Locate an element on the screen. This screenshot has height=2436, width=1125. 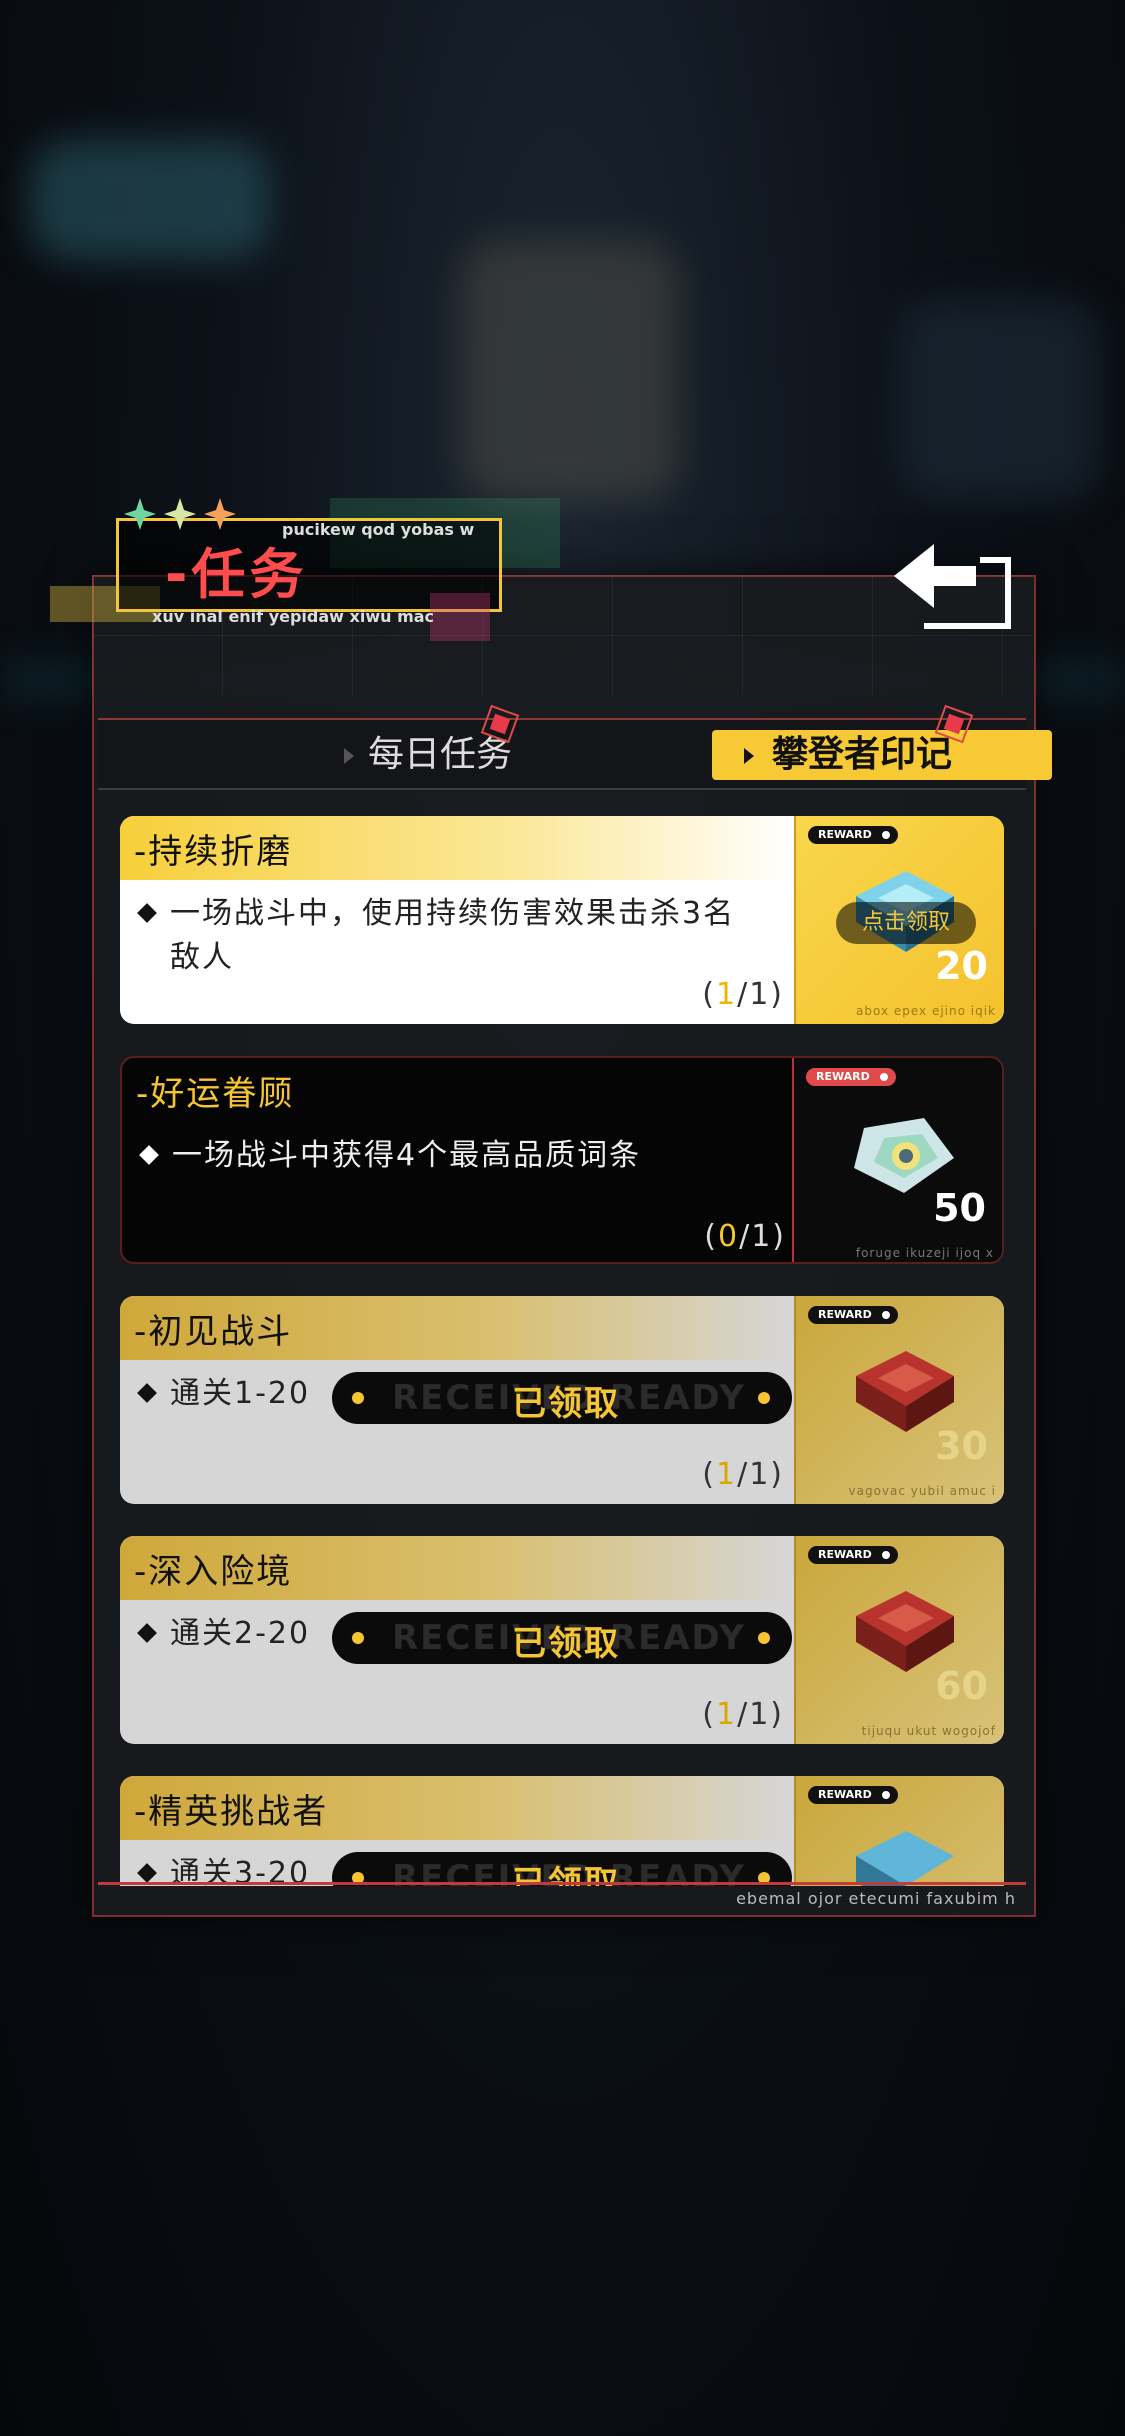
reward-count: 50 is located at coordinates (959, 1208).